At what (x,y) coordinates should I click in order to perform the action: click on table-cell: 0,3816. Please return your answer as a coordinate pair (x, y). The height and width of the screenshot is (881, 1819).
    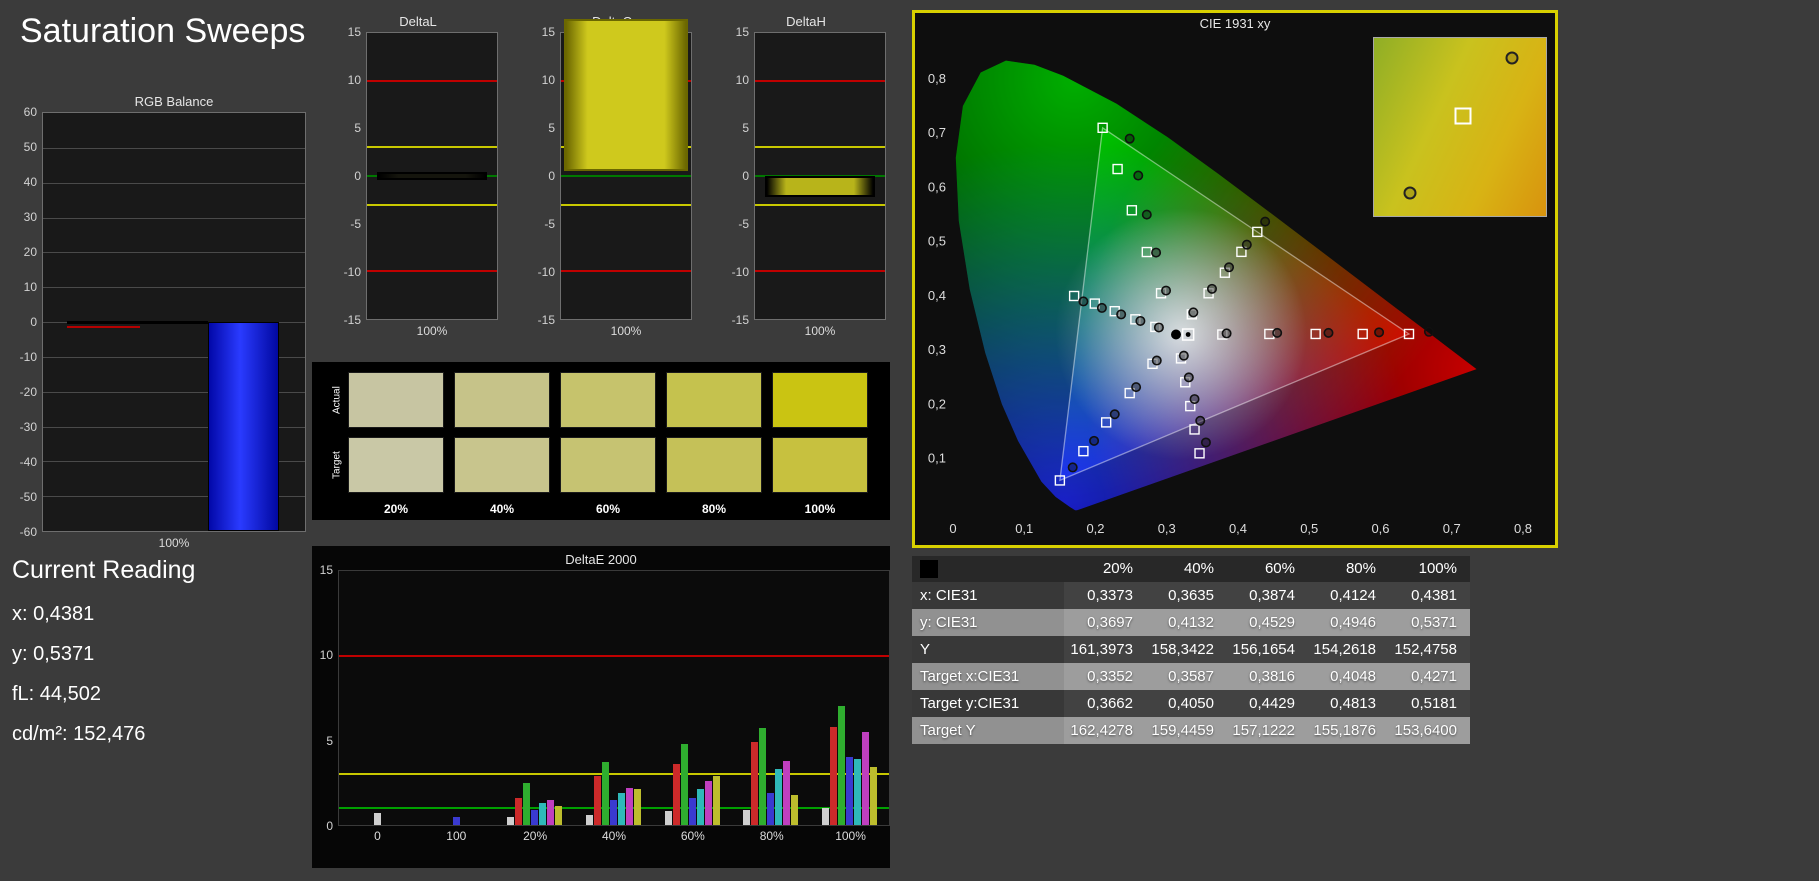
    Looking at the image, I should click on (1272, 676).